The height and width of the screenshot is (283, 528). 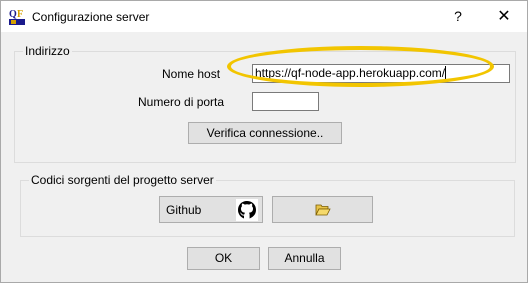 What do you see at coordinates (91, 17) in the screenshot?
I see `window-title: Configurazione server` at bounding box center [91, 17].